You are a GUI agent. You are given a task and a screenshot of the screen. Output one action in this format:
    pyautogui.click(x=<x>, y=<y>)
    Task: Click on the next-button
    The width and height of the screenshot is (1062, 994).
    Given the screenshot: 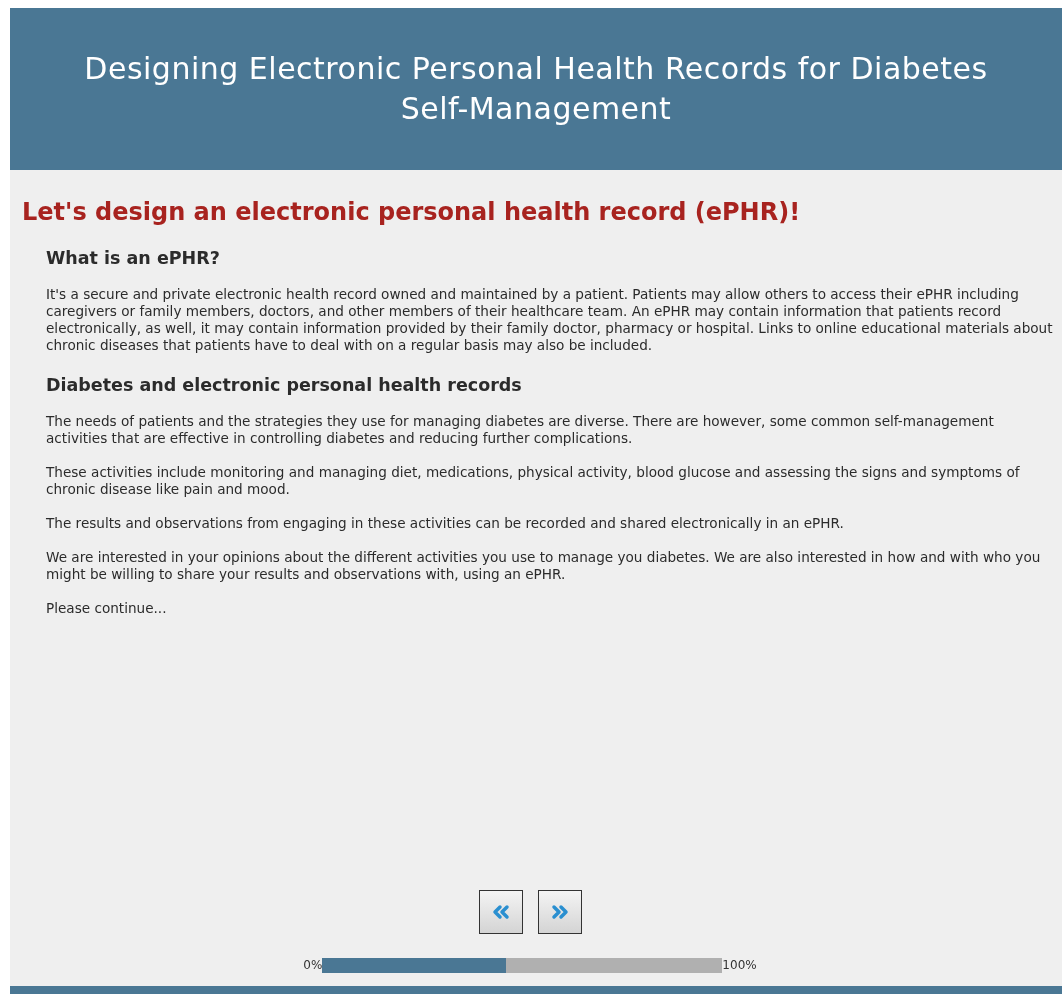 What is the action you would take?
    pyautogui.click(x=559, y=912)
    